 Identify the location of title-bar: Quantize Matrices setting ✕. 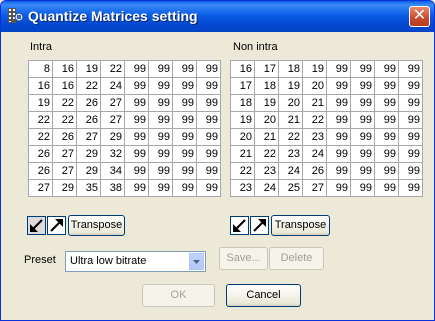
(217, 16).